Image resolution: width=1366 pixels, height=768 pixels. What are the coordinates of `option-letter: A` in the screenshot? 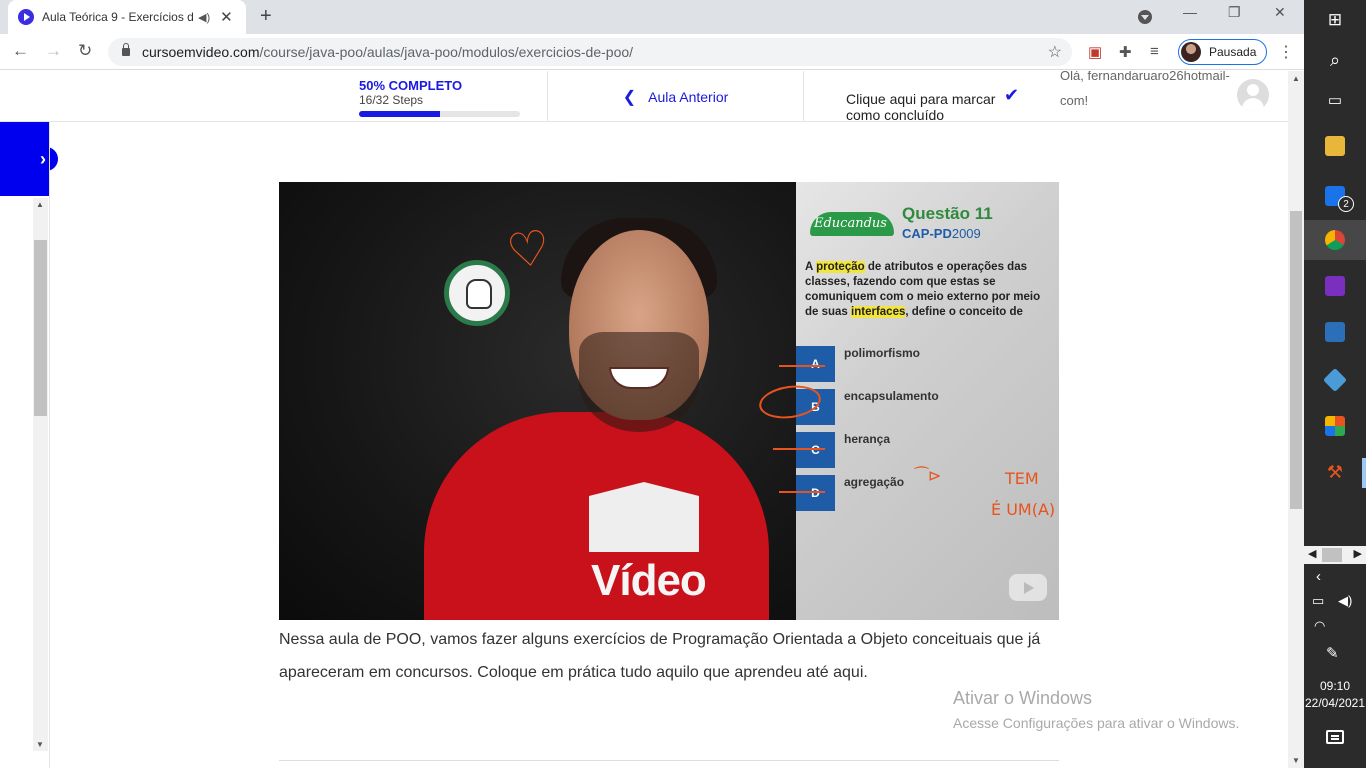 It's located at (815, 364).